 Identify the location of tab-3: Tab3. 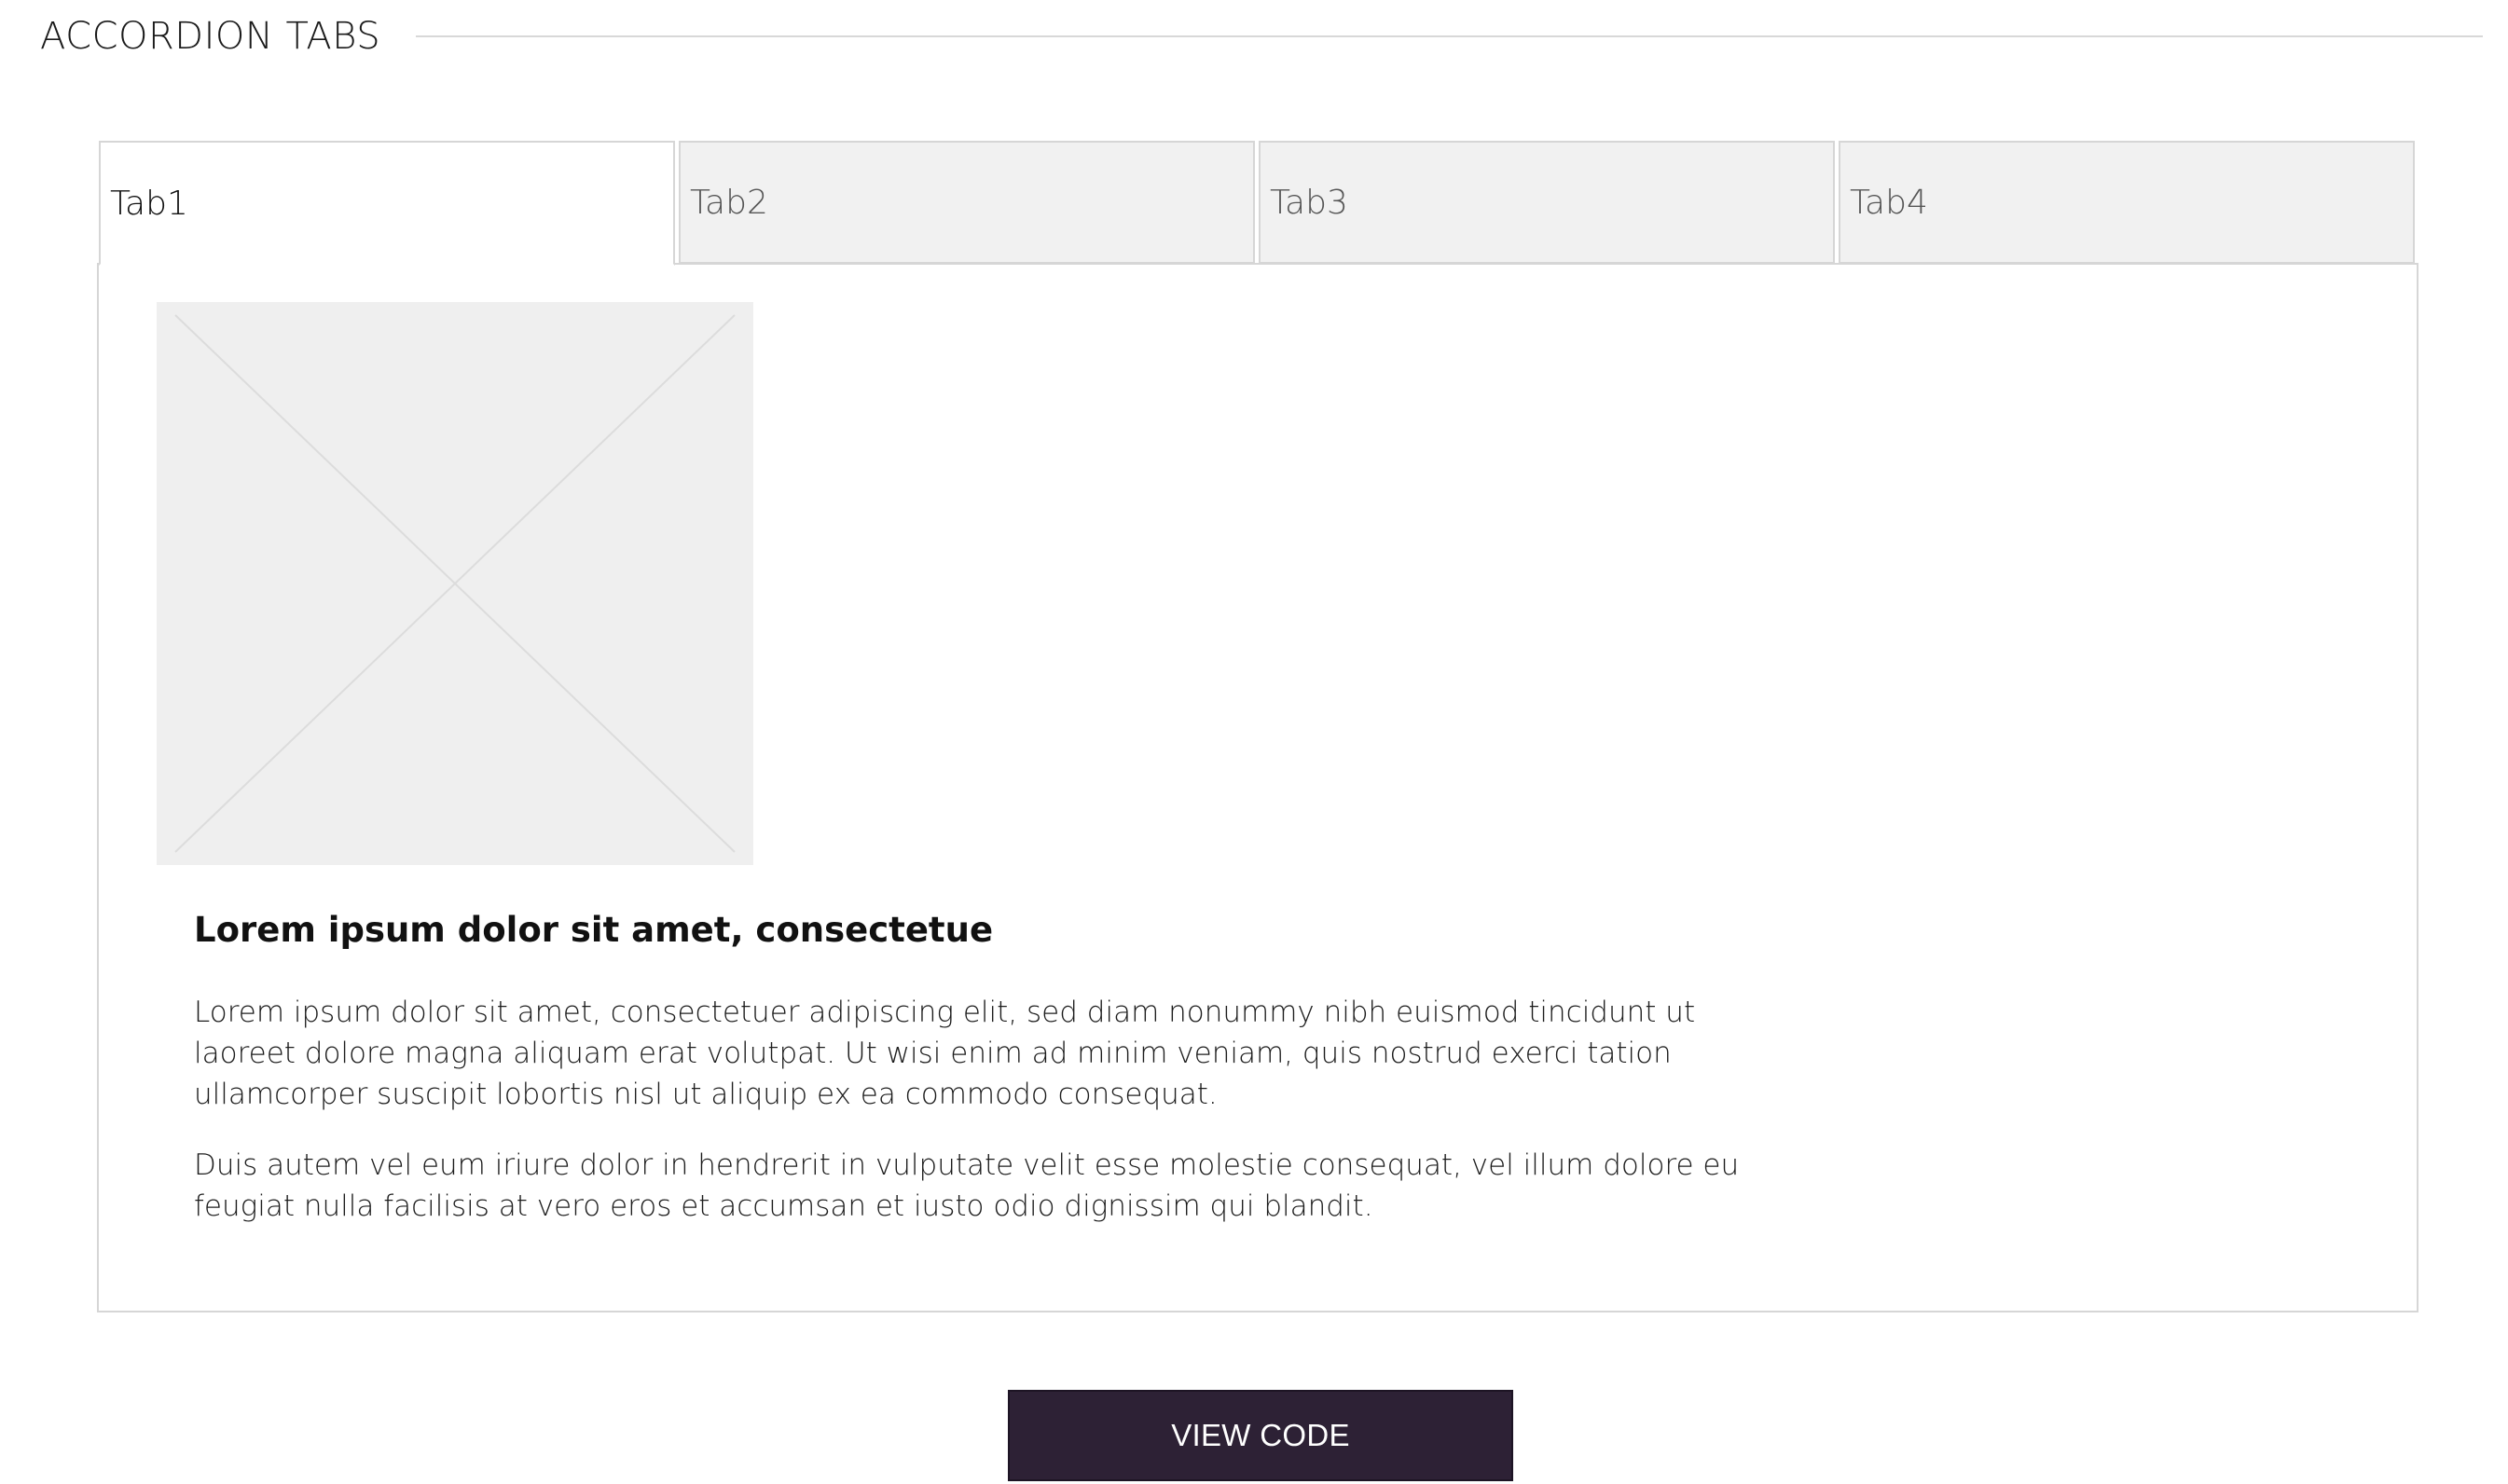
(1547, 202).